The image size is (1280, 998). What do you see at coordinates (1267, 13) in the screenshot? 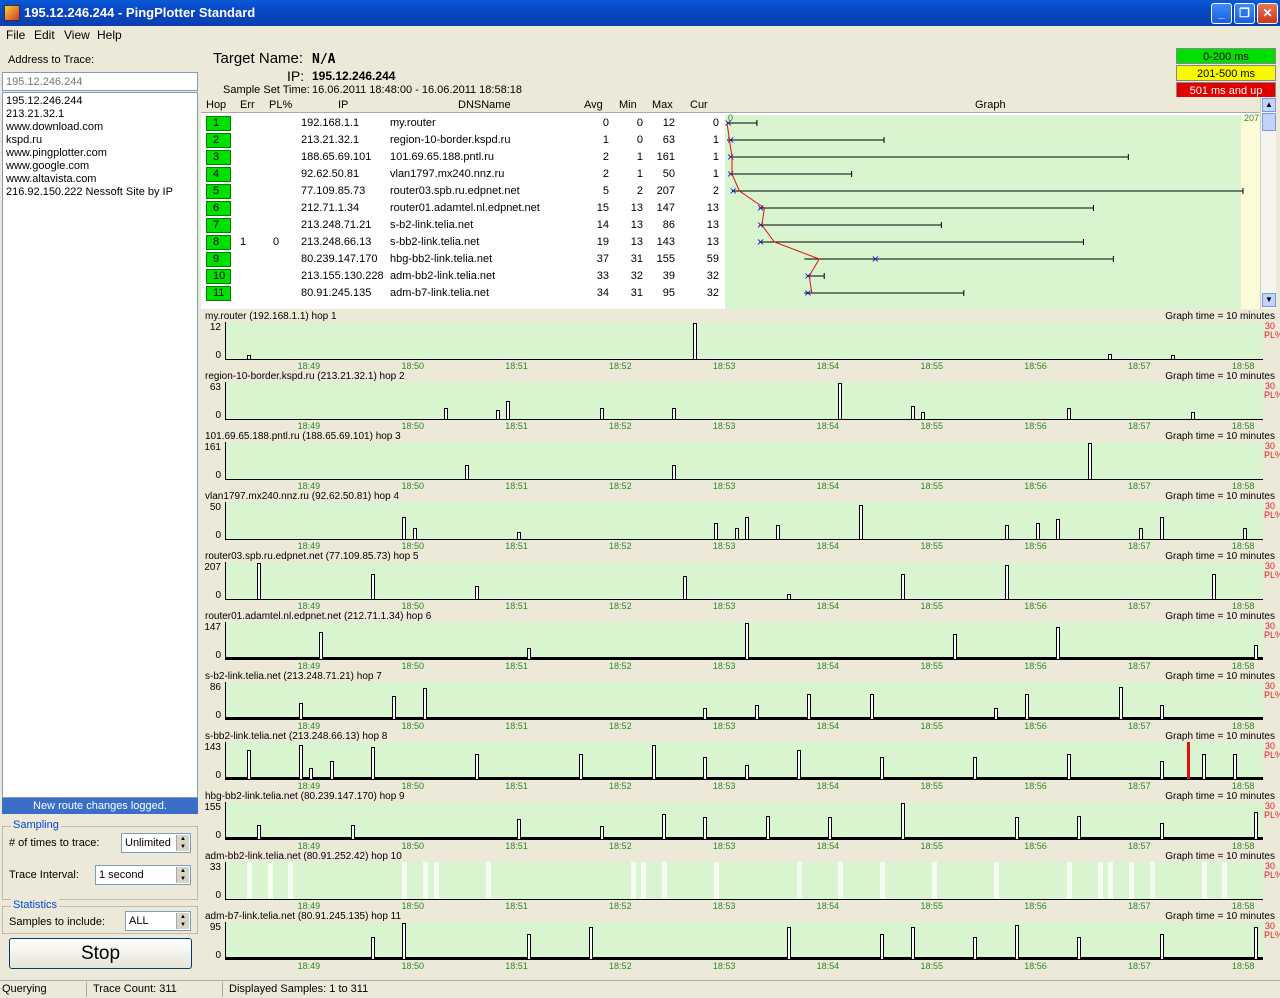
I see `close-icon: ✕` at bounding box center [1267, 13].